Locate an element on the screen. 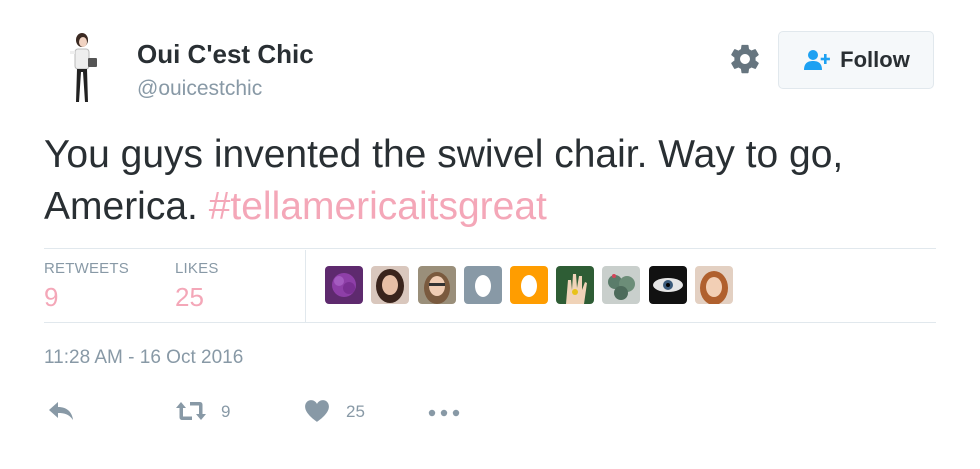 This screenshot has width=980, height=469. retweet-icon is located at coordinates (191, 413).